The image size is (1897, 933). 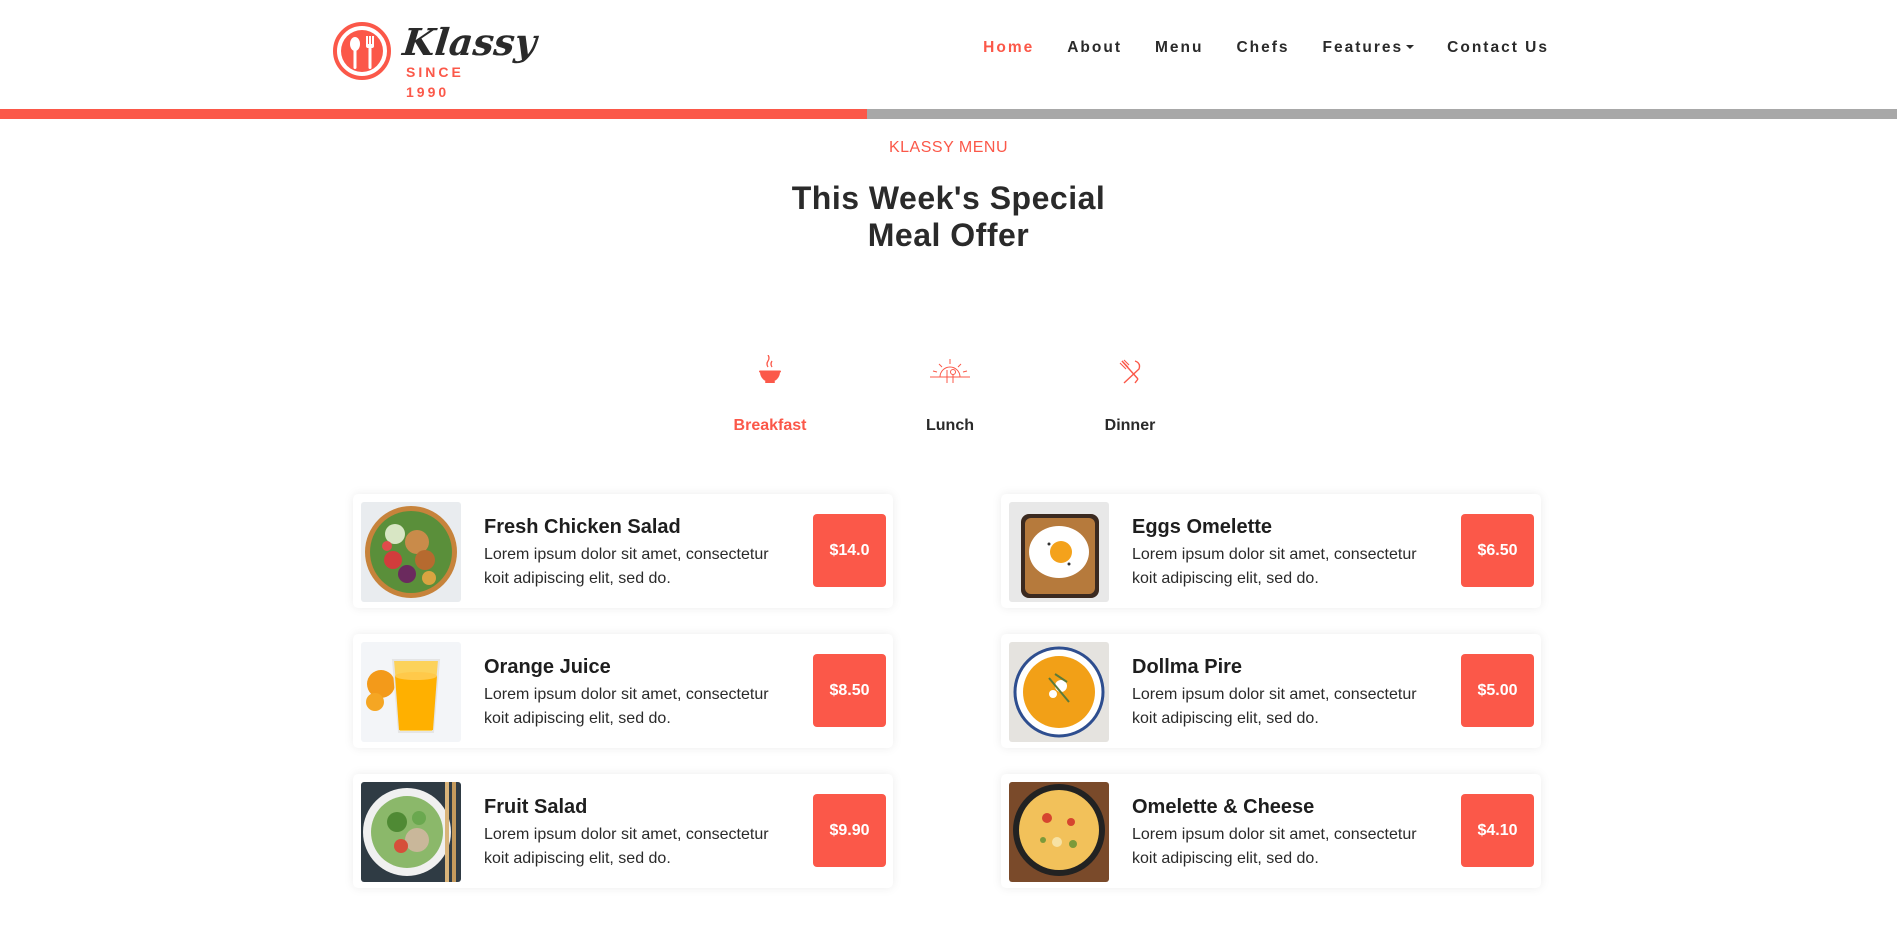 I want to click on fork-knife-icon, so click(x=1130, y=371).